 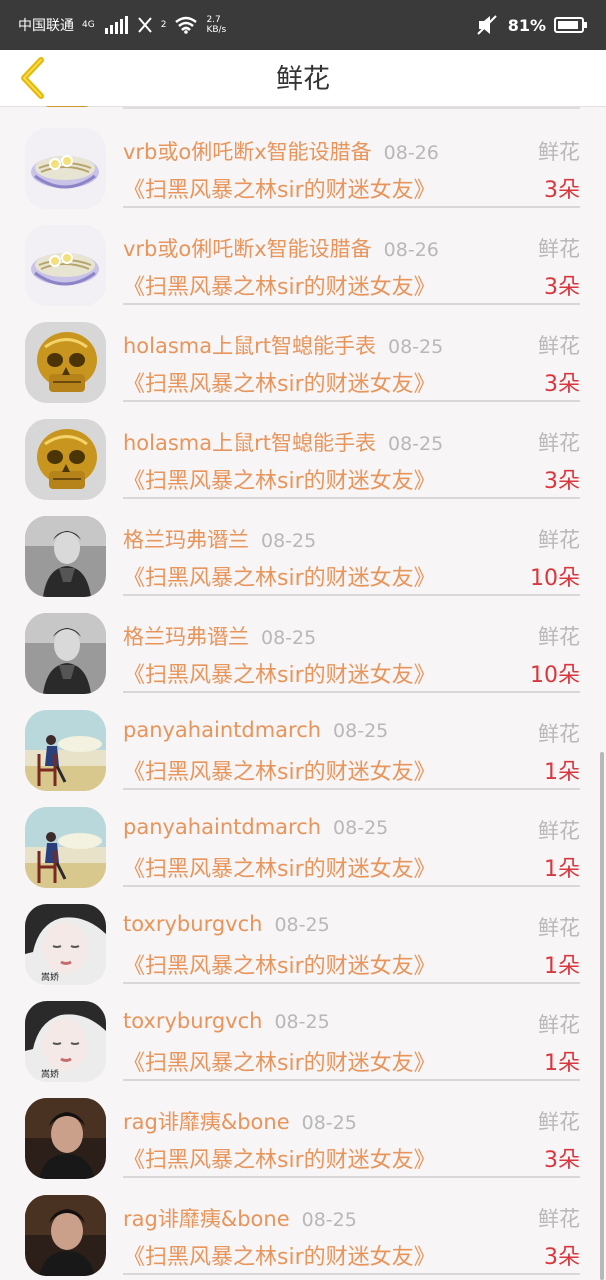 What do you see at coordinates (411, 153) in the screenshot?
I see `date-label: 08-26` at bounding box center [411, 153].